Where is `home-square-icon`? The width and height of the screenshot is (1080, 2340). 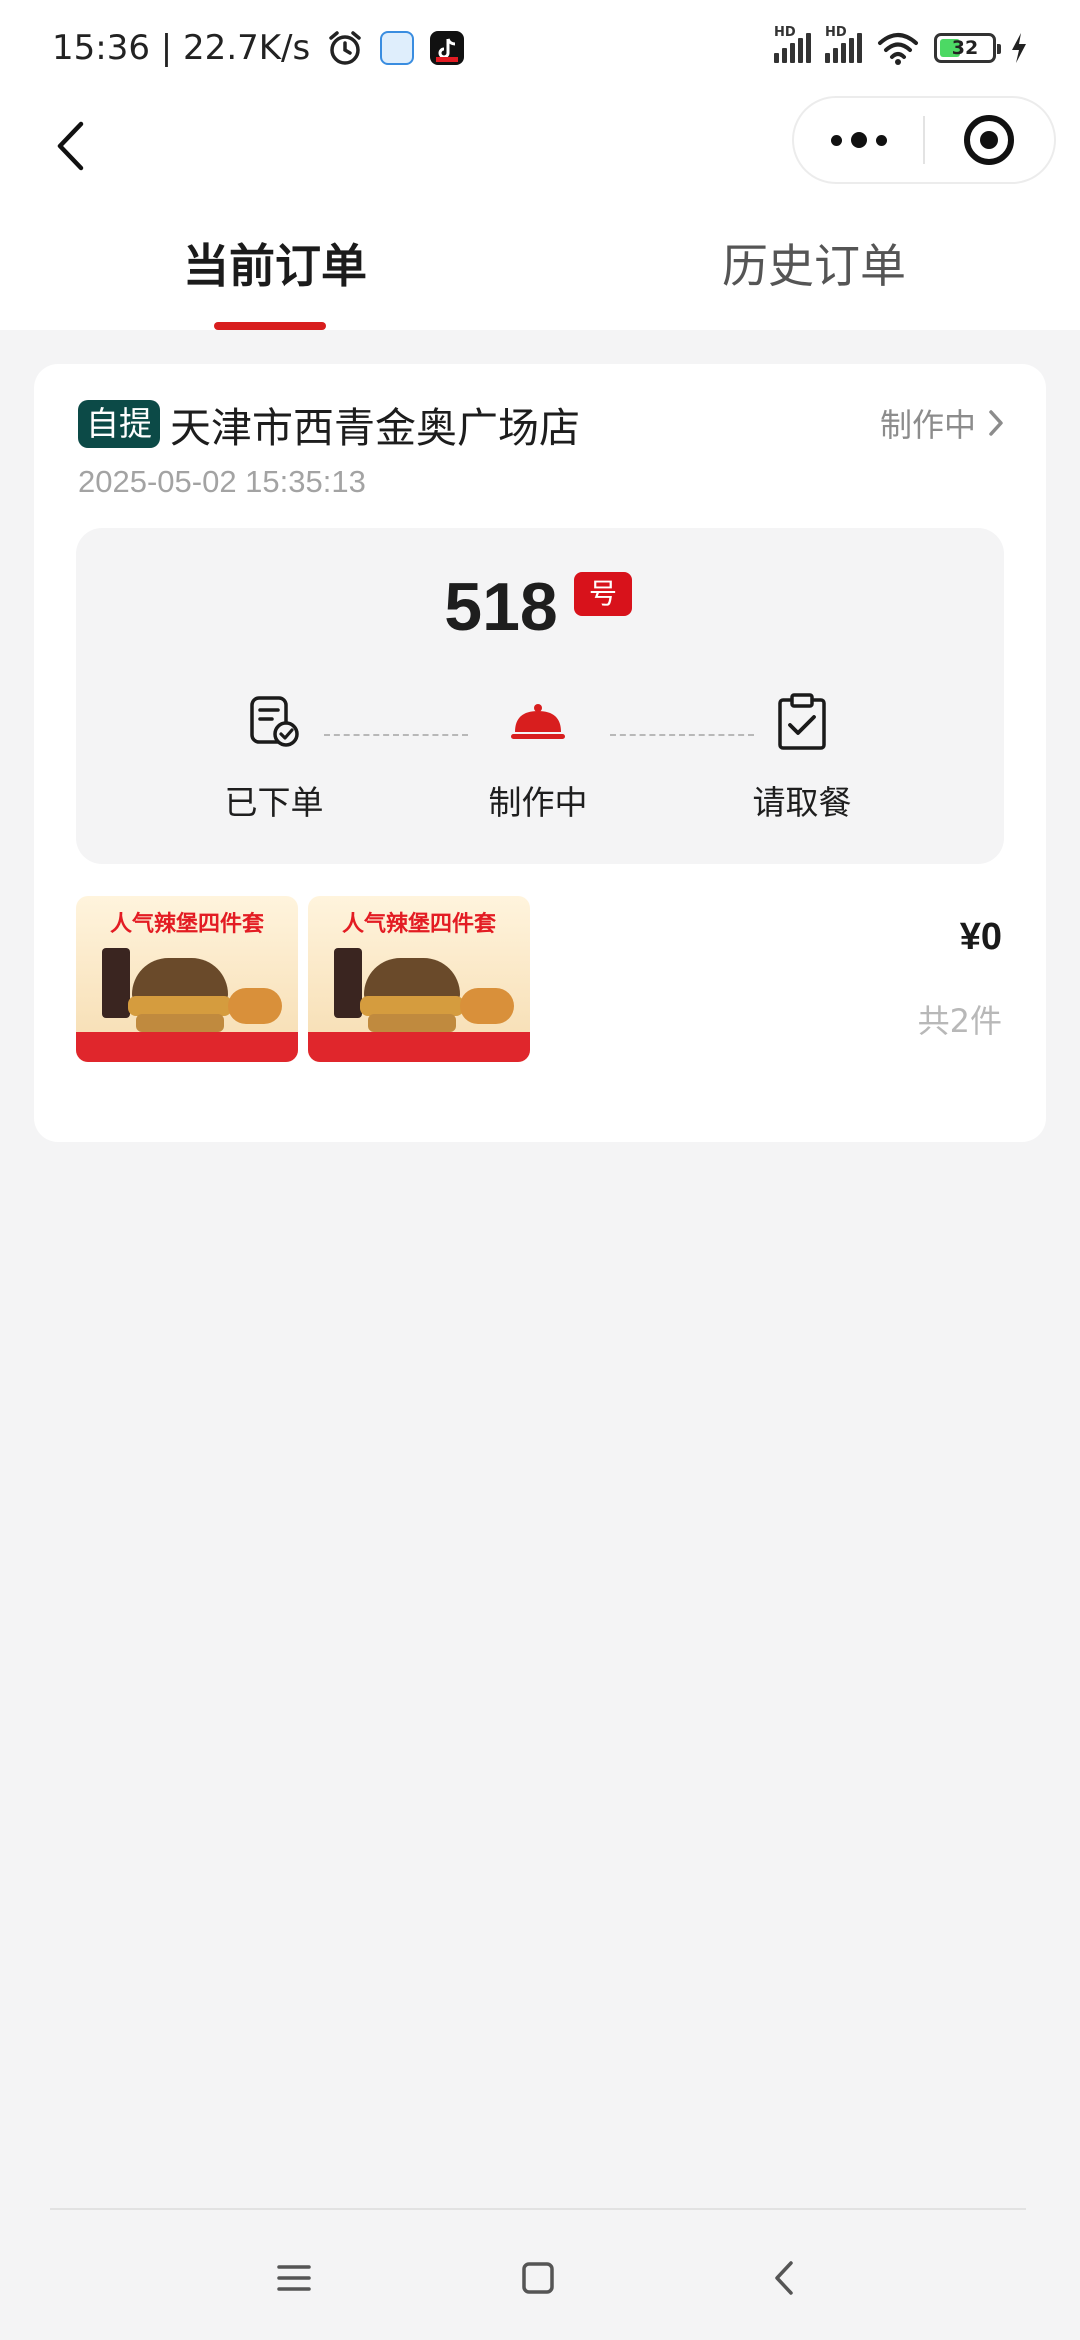
home-square-icon is located at coordinates (538, 2278).